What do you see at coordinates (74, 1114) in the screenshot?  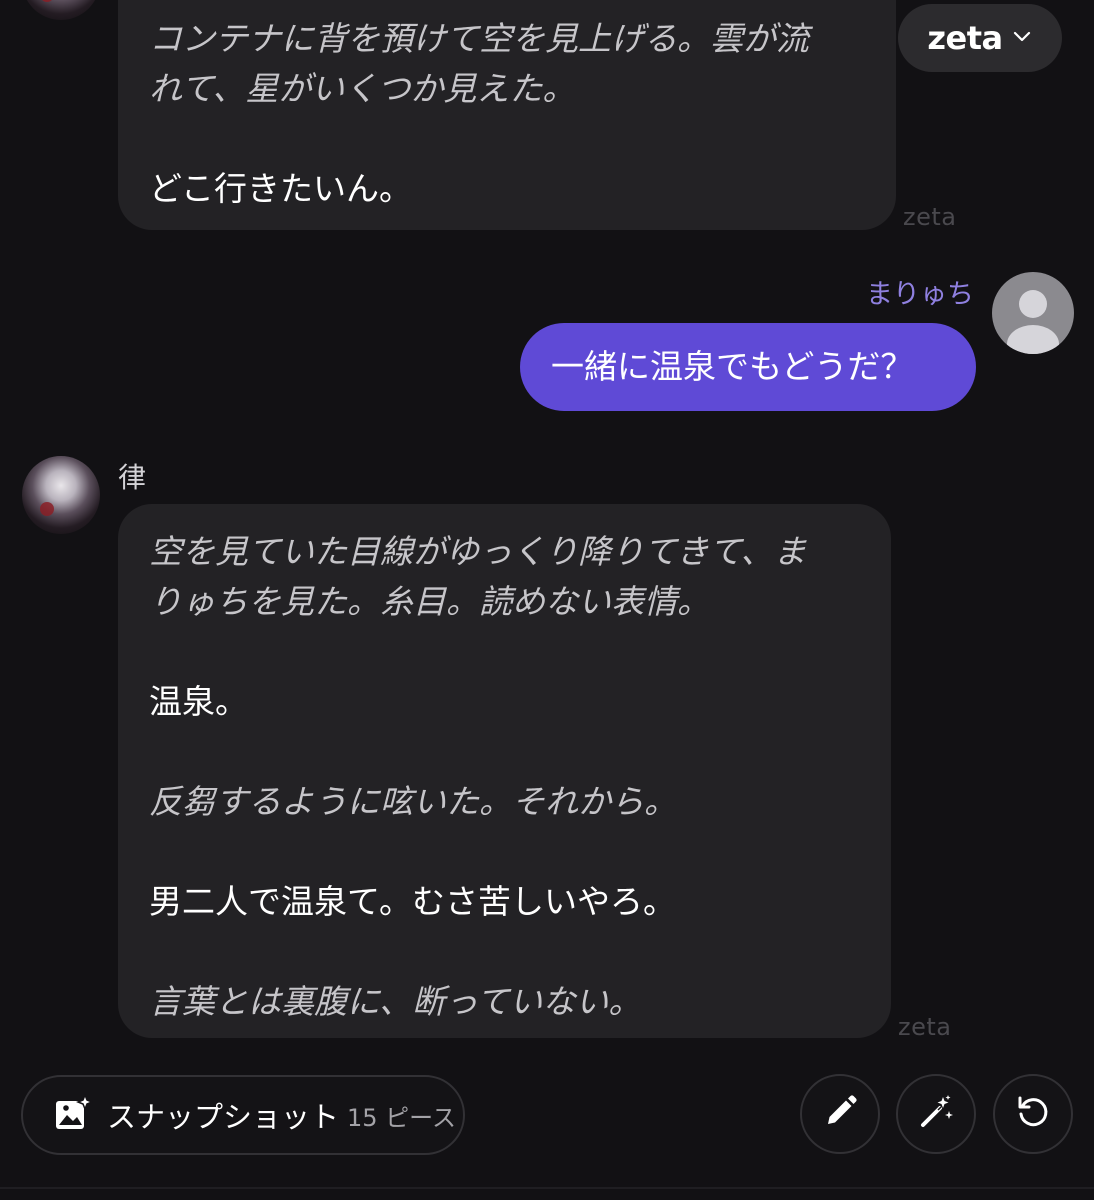 I see `image-sparkle-icon` at bounding box center [74, 1114].